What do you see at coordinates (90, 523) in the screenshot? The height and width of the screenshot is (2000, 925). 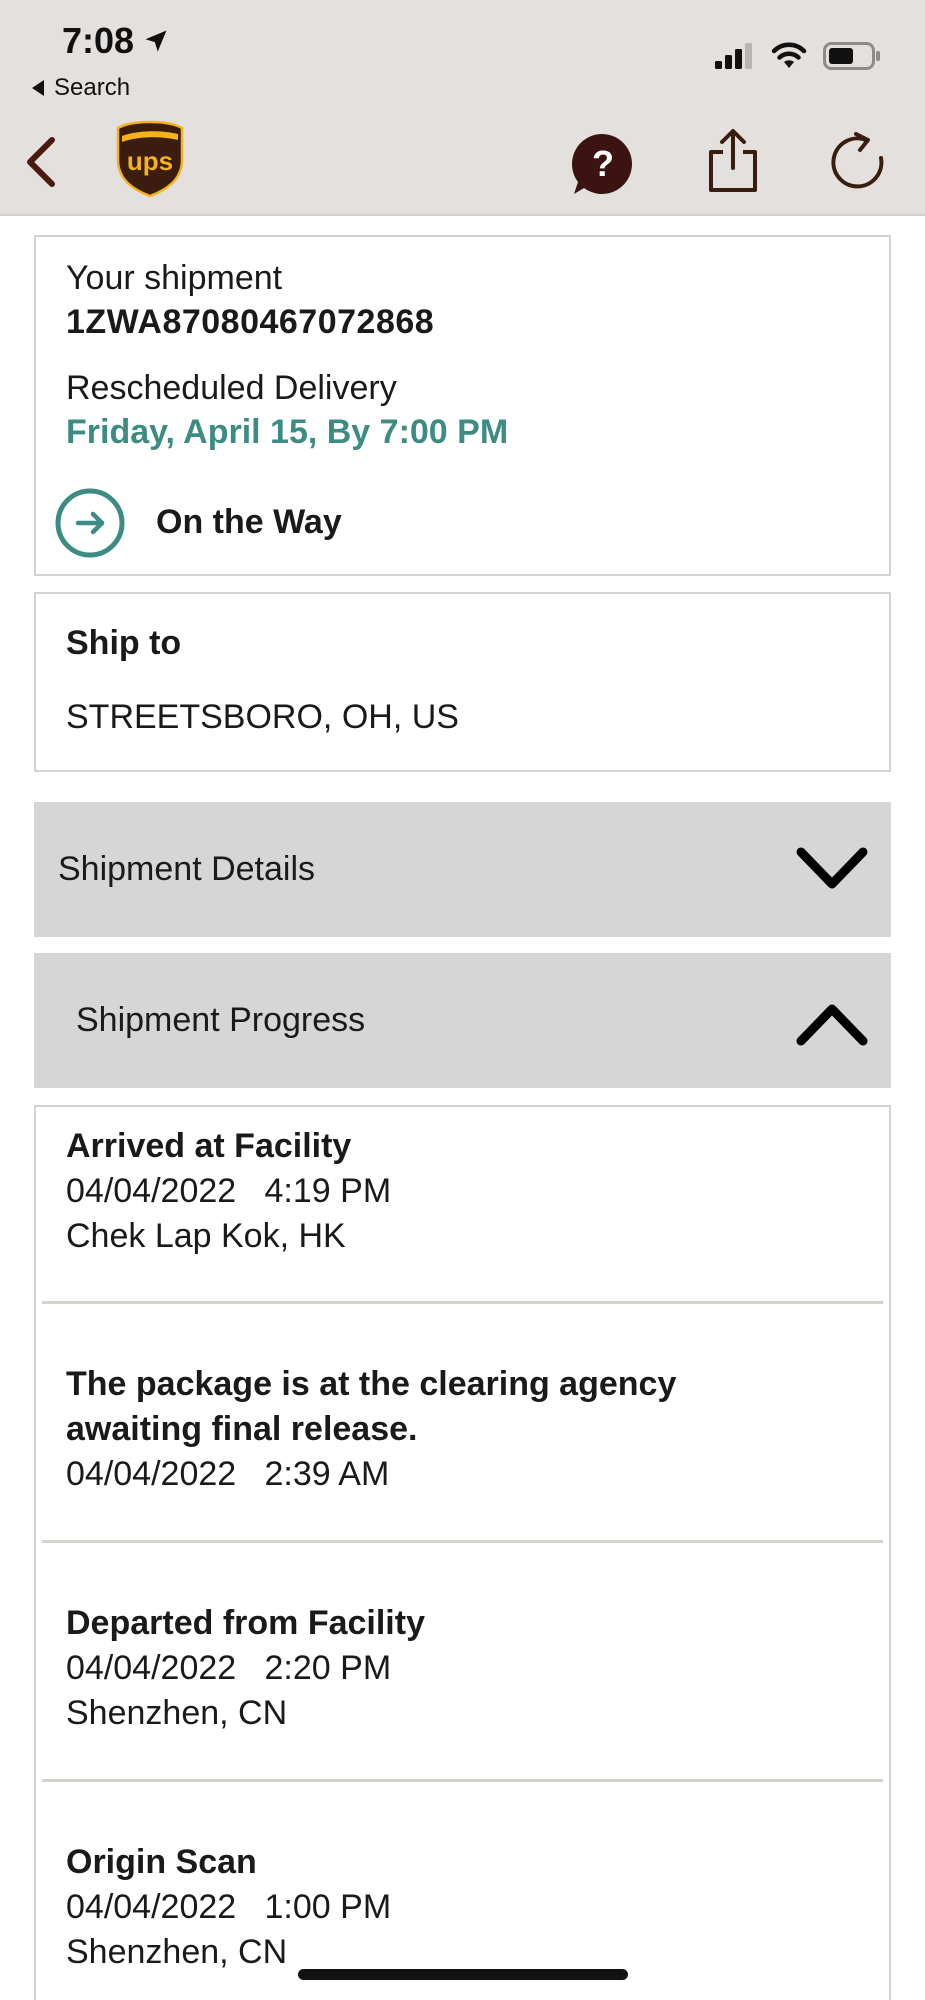 I see `arrow-circle-icon` at bounding box center [90, 523].